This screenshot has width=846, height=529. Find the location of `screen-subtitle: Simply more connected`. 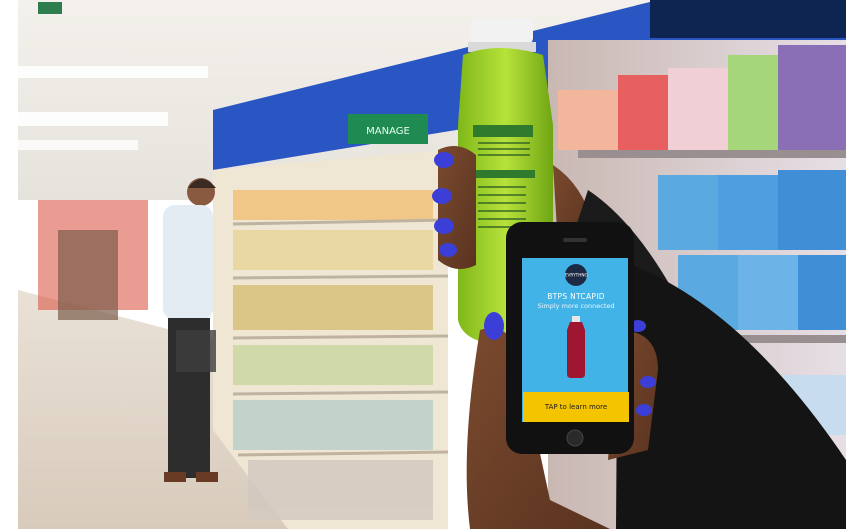

screen-subtitle: Simply more connected is located at coordinates (576, 306).